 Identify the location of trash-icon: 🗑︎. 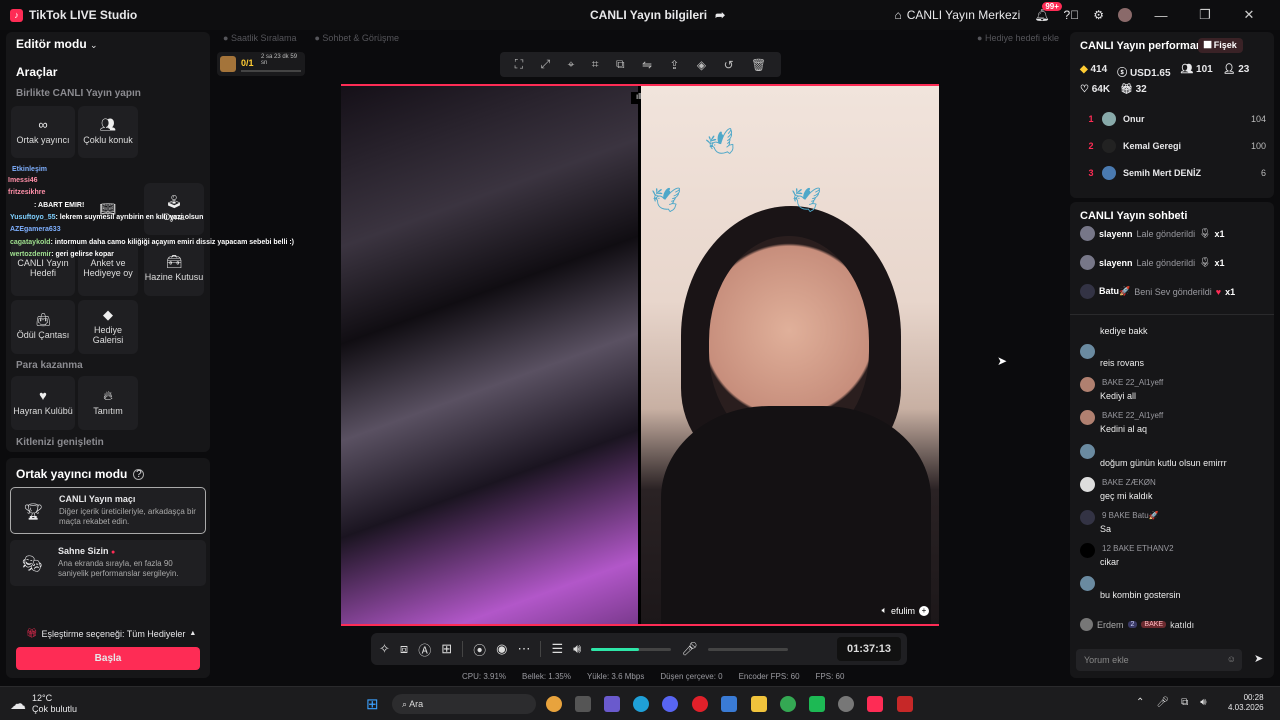
(758, 65).